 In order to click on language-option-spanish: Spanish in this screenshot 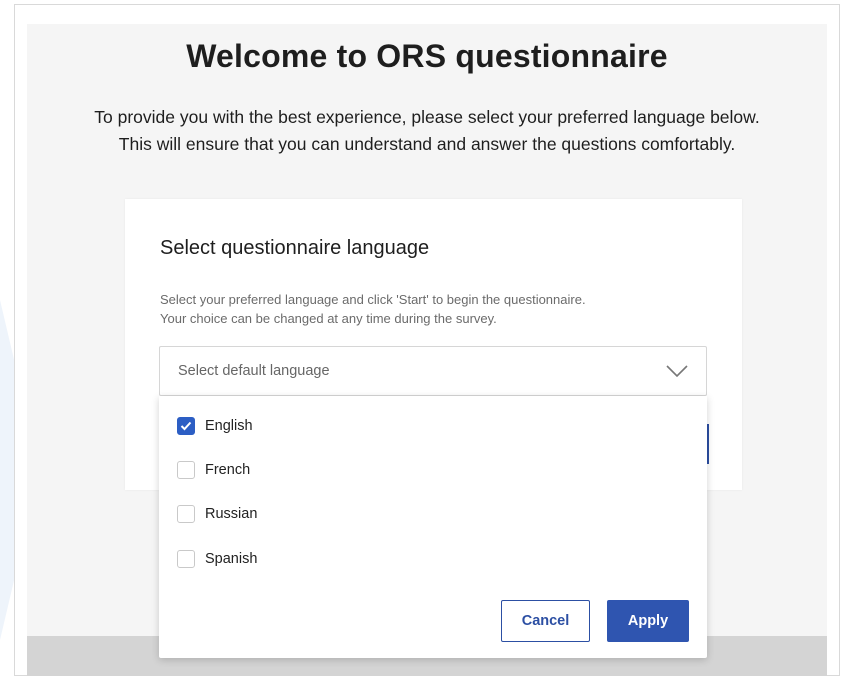, I will do `click(217, 559)`.